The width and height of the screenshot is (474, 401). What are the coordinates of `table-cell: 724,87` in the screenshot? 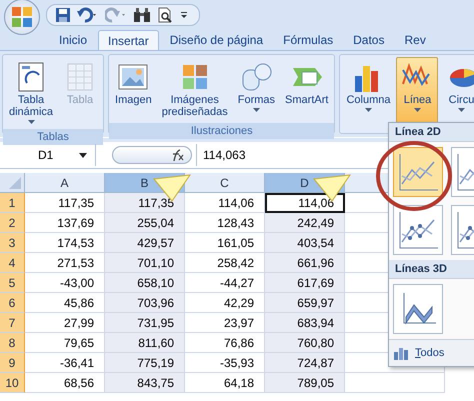 It's located at (305, 363).